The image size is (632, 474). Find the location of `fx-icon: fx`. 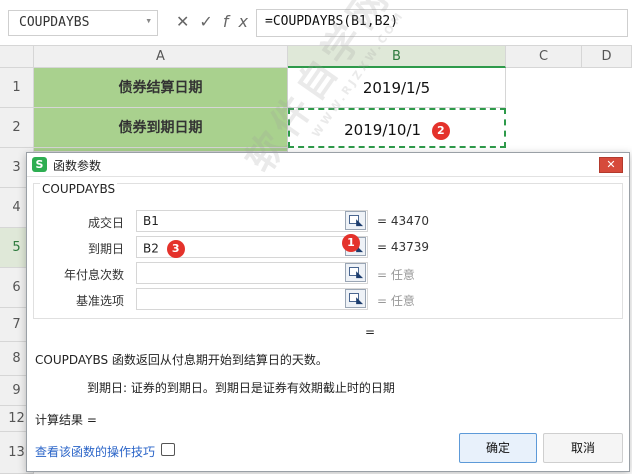

fx-icon: fx is located at coordinates (240, 21).